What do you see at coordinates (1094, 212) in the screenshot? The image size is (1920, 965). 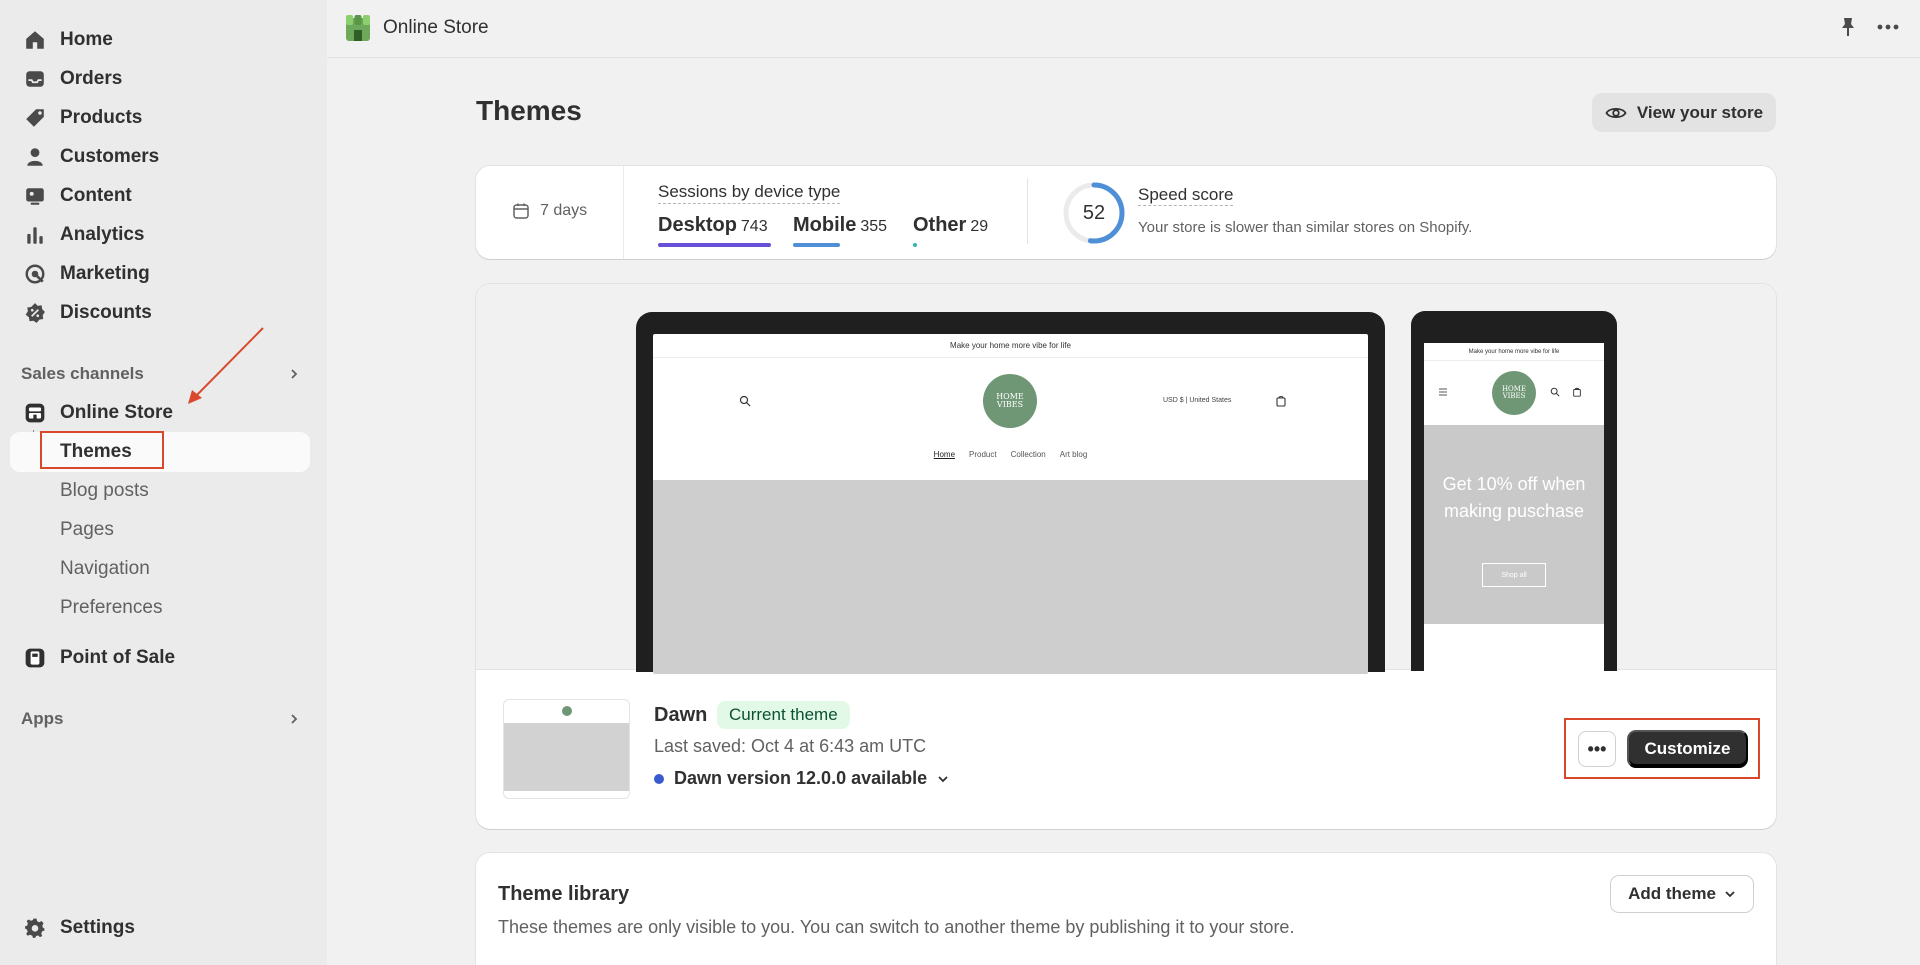 I see `speed-score-value: 52` at bounding box center [1094, 212].